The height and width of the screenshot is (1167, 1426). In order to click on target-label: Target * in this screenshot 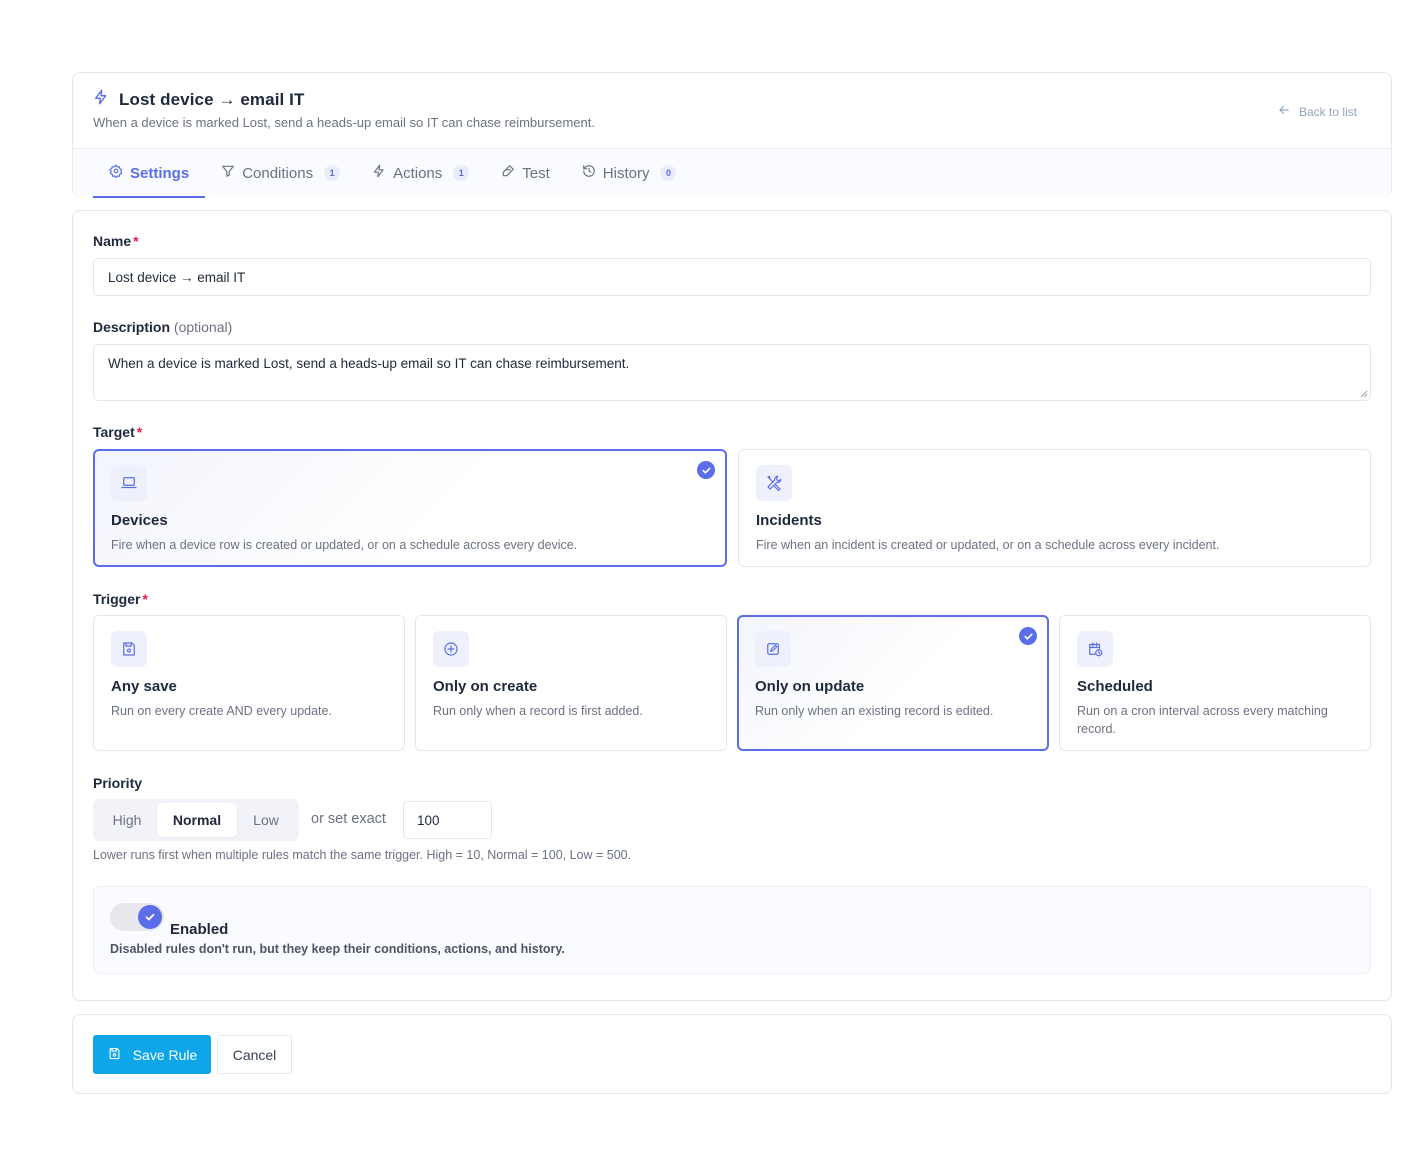, I will do `click(117, 432)`.